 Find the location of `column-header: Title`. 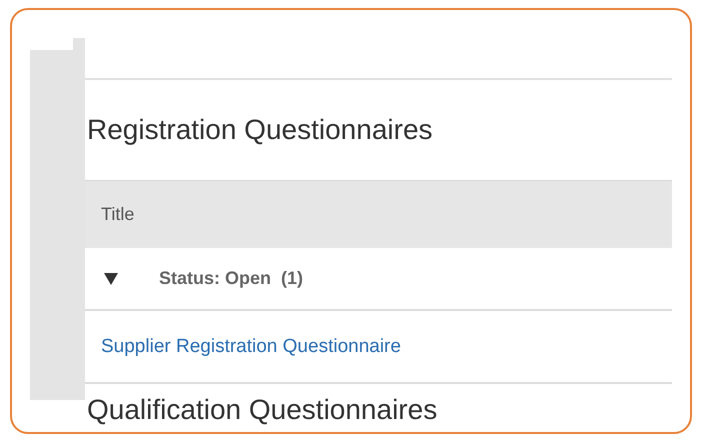

column-header: Title is located at coordinates (109, 214).